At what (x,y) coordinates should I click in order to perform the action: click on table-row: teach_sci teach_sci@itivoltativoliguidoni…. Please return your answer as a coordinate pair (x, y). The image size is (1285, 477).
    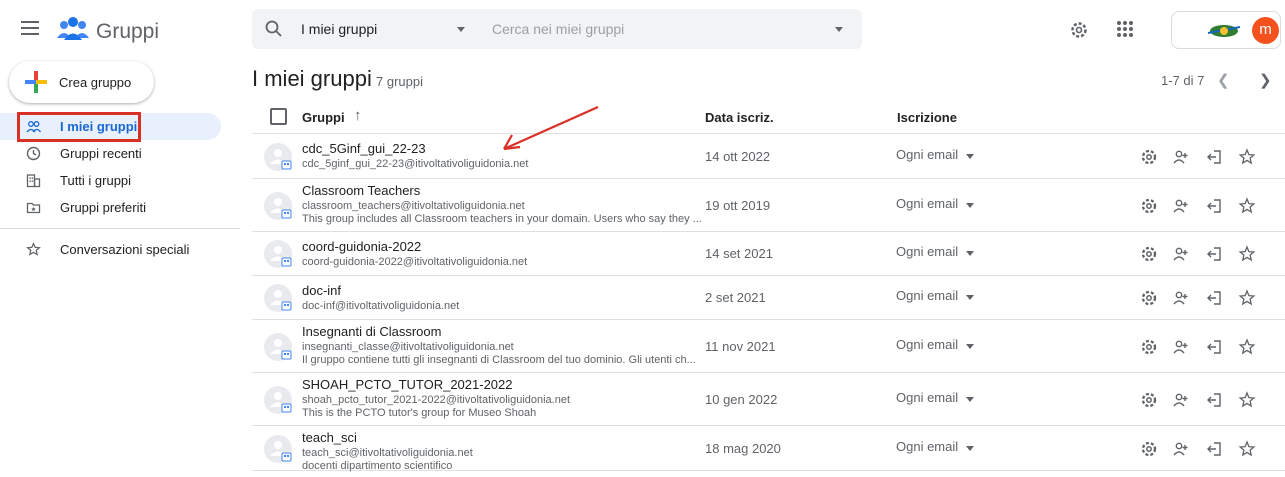
    Looking at the image, I should click on (768, 449).